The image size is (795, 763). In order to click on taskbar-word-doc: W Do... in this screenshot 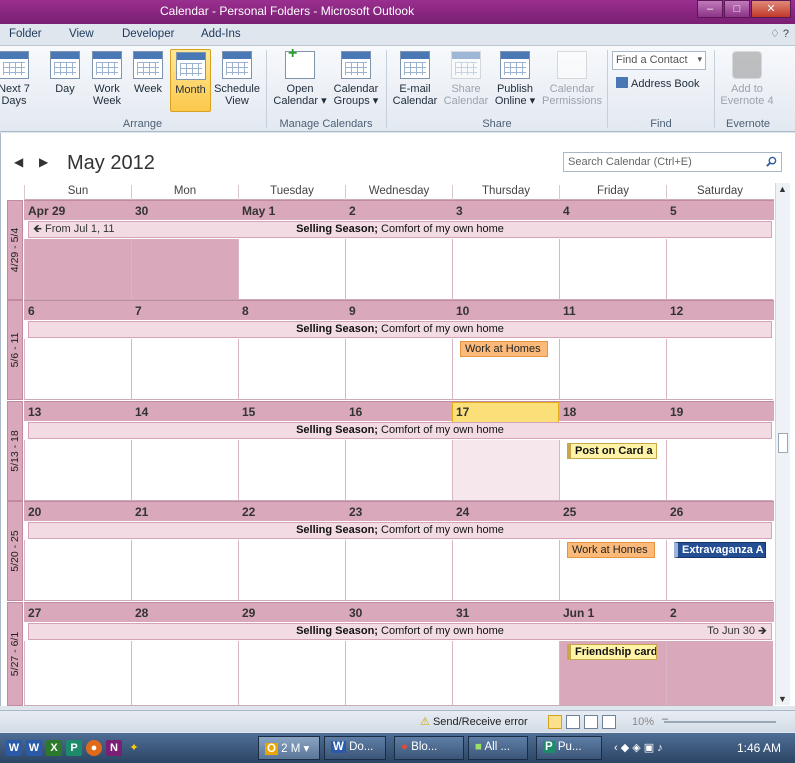, I will do `click(355, 748)`.